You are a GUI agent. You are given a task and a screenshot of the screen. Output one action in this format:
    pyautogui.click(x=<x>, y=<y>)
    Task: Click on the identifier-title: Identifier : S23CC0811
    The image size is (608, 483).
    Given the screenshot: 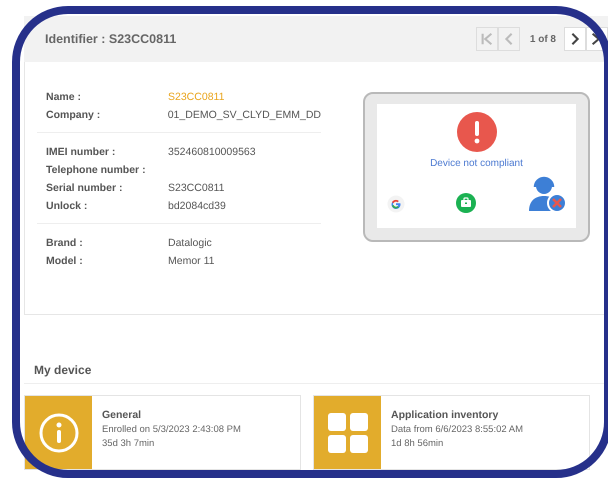 What is the action you would take?
    pyautogui.click(x=110, y=39)
    